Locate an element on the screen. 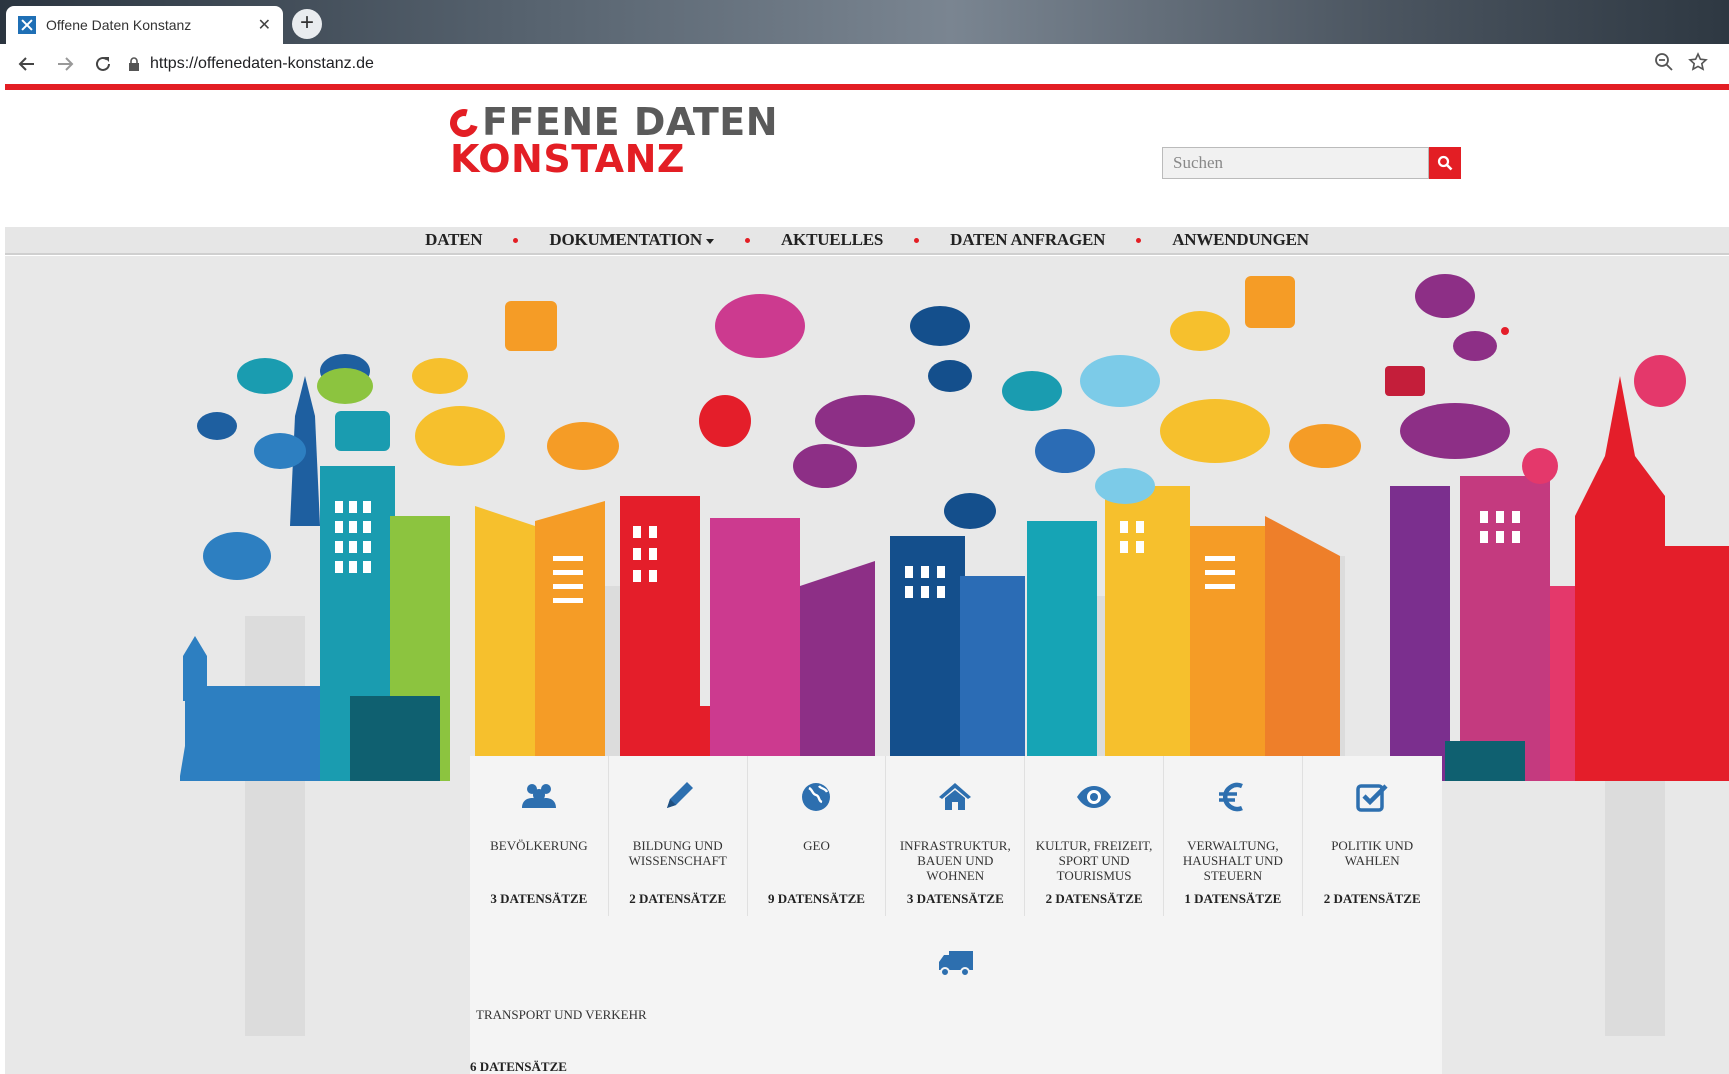 The image size is (1729, 1074). zoom-icon is located at coordinates (1664, 62).